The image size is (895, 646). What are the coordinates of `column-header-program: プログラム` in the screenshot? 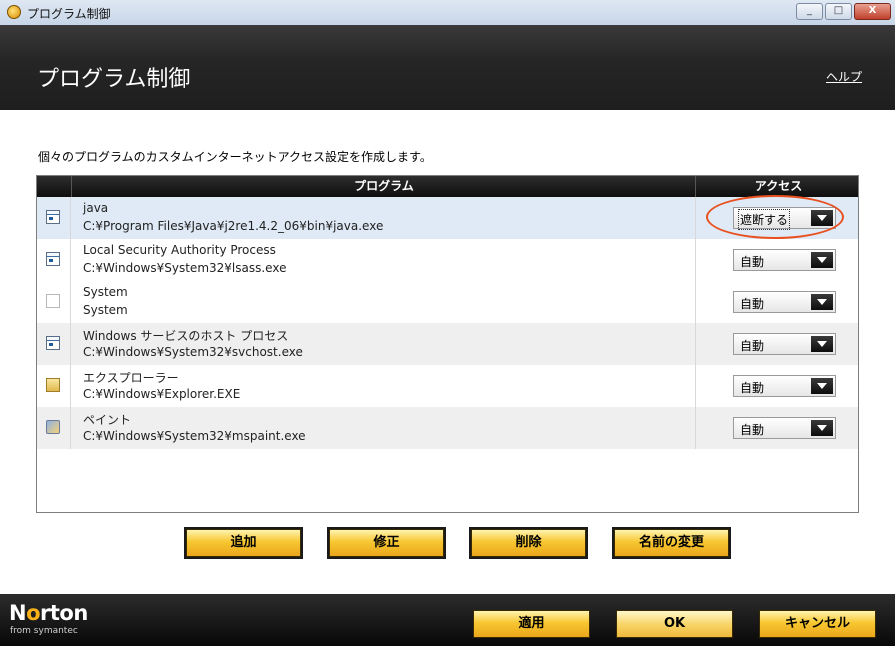 It's located at (383, 186).